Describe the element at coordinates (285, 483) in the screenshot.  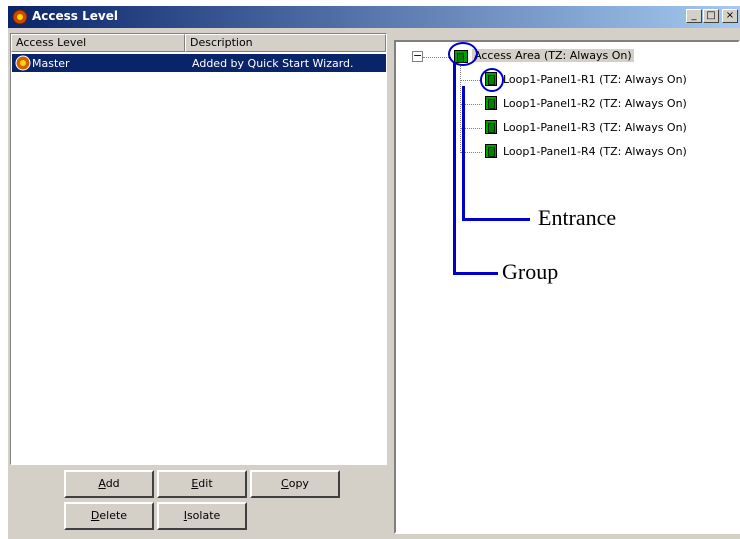
I see `copy-button-hotkey: C` at that location.